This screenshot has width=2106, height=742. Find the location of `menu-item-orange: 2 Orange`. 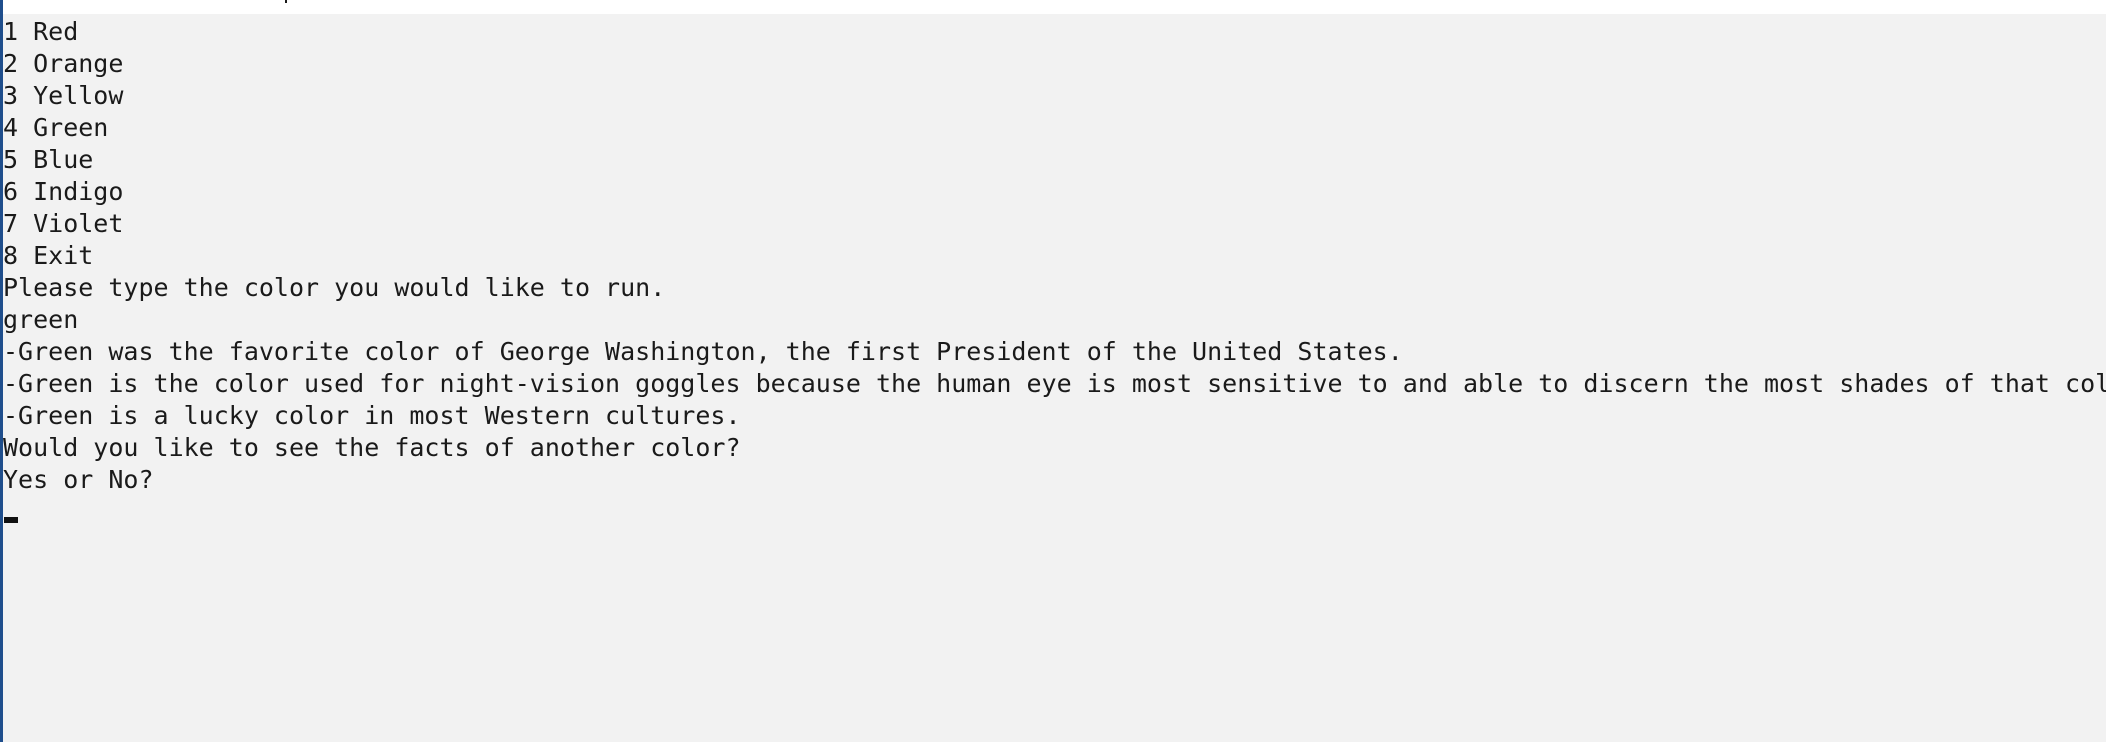

menu-item-orange: 2 Orange is located at coordinates (63, 63).